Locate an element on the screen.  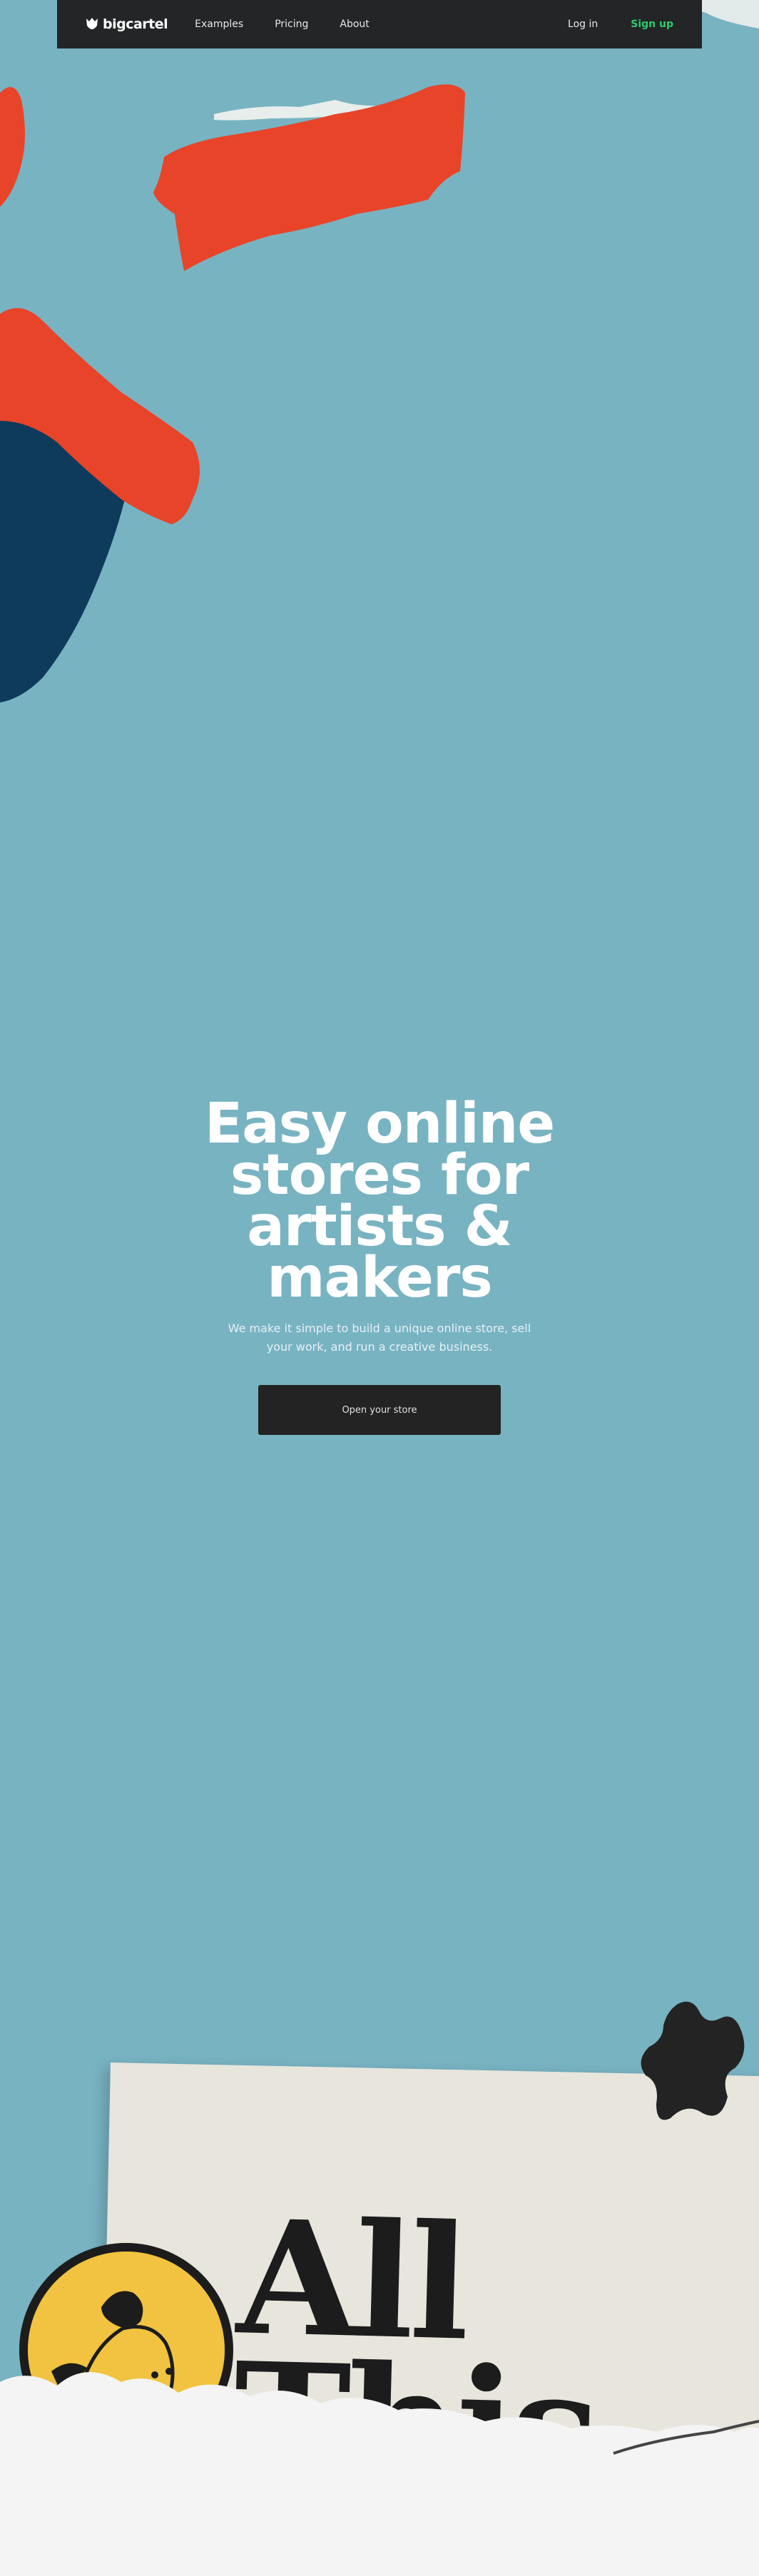
red-paint-left-top is located at coordinates (13, 147).